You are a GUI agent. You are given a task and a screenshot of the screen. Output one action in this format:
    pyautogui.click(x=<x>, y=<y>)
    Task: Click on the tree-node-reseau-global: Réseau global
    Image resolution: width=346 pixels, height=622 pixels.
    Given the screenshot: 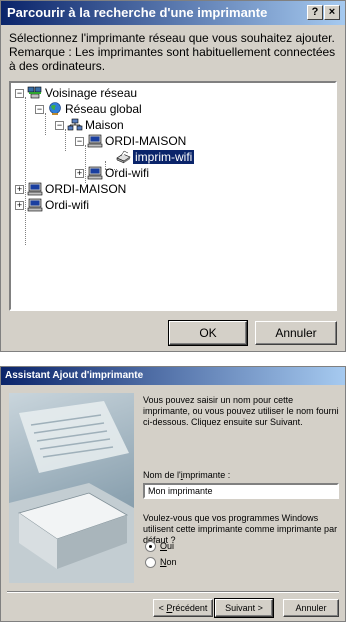 What is the action you would take?
    pyautogui.click(x=103, y=109)
    